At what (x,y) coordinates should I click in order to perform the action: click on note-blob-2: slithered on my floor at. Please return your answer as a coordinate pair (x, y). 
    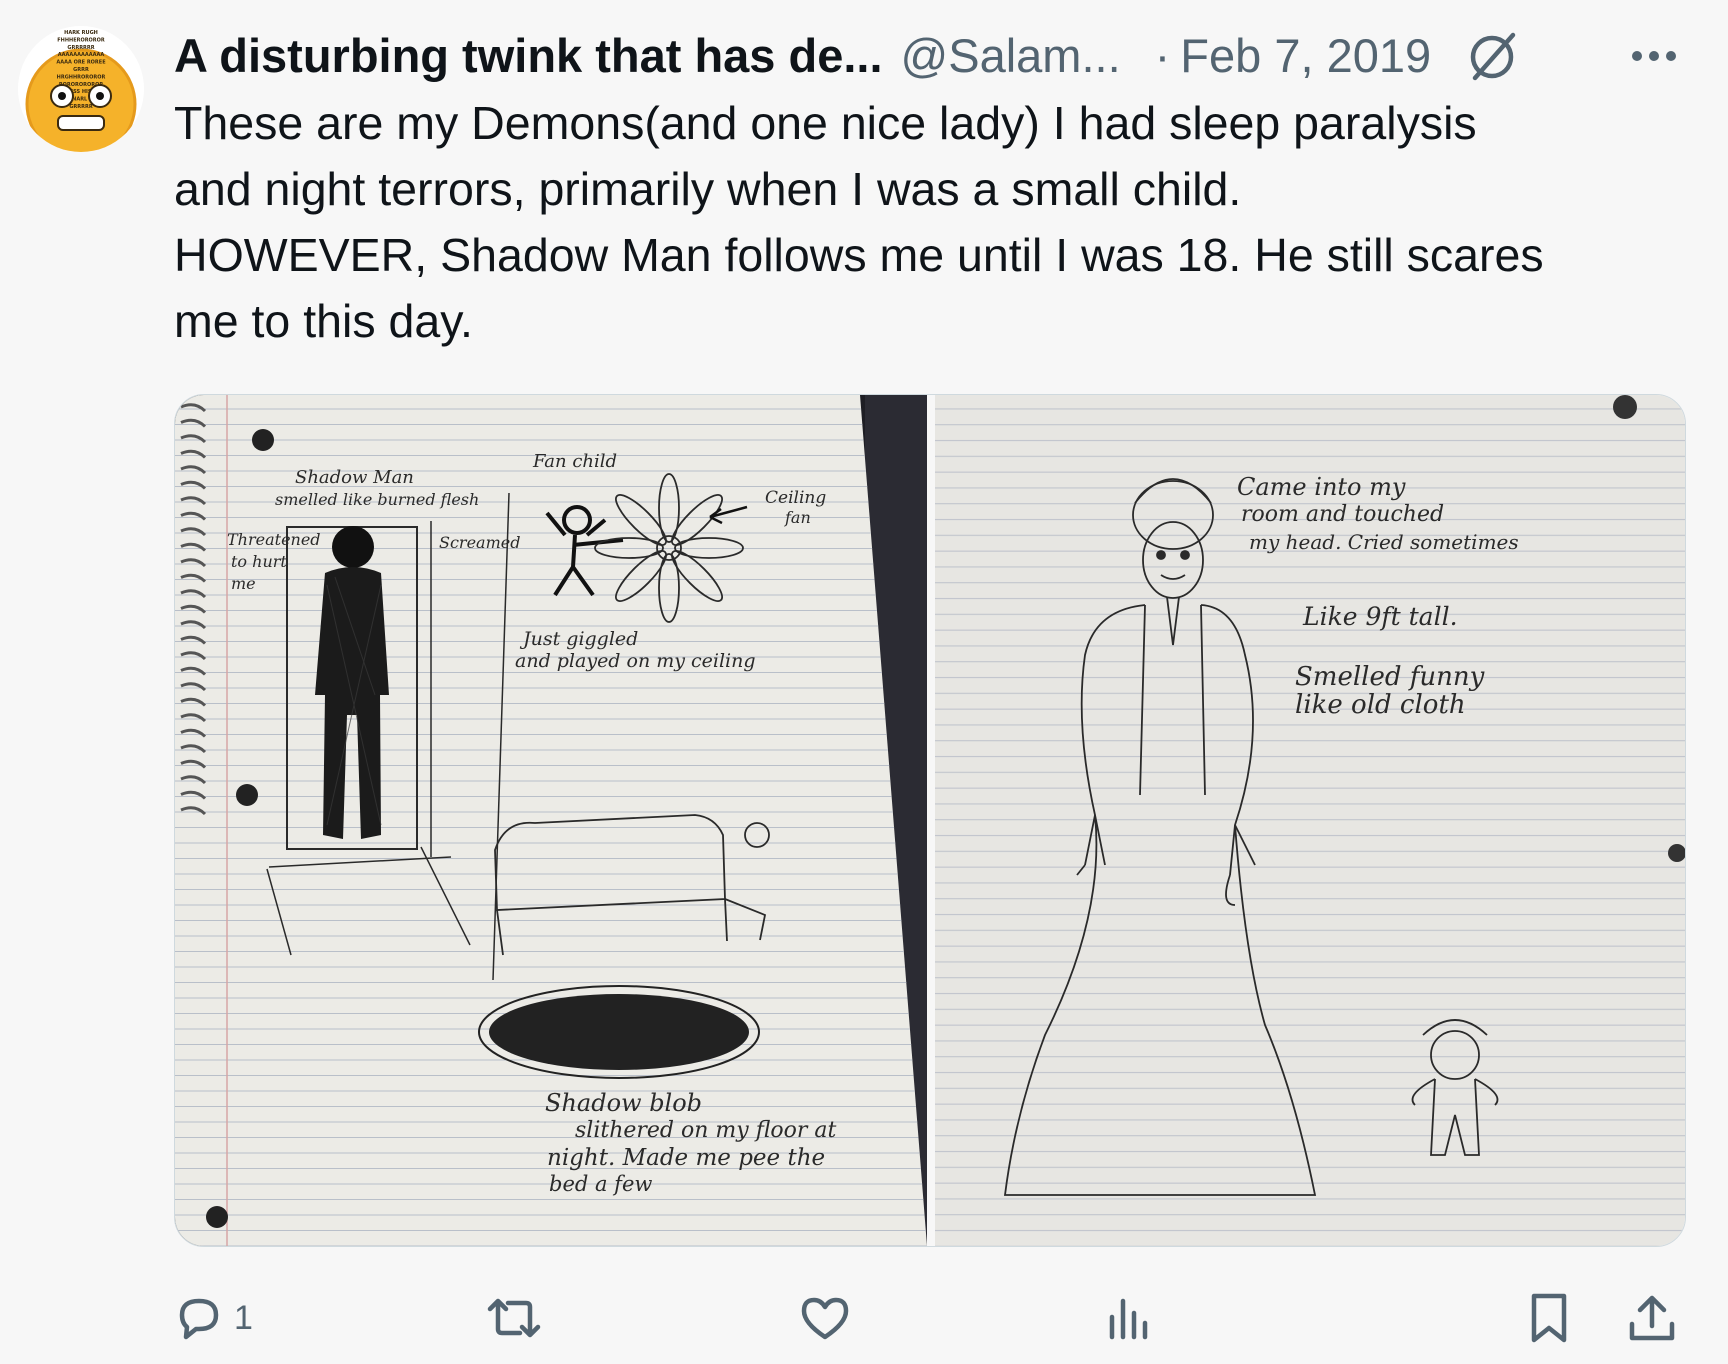
    Looking at the image, I should click on (705, 1130).